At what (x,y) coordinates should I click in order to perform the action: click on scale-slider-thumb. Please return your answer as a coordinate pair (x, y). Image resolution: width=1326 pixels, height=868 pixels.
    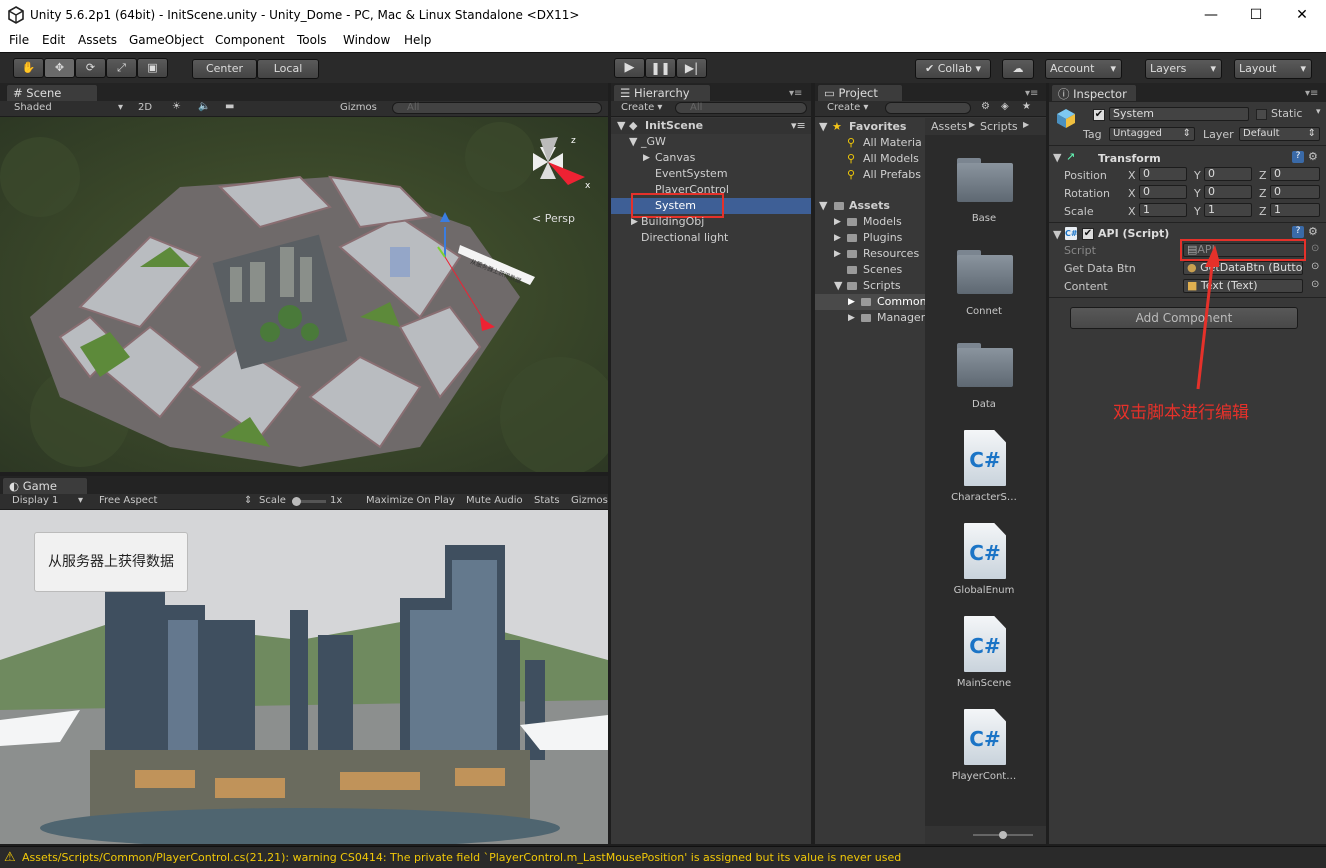
    Looking at the image, I should click on (296, 501).